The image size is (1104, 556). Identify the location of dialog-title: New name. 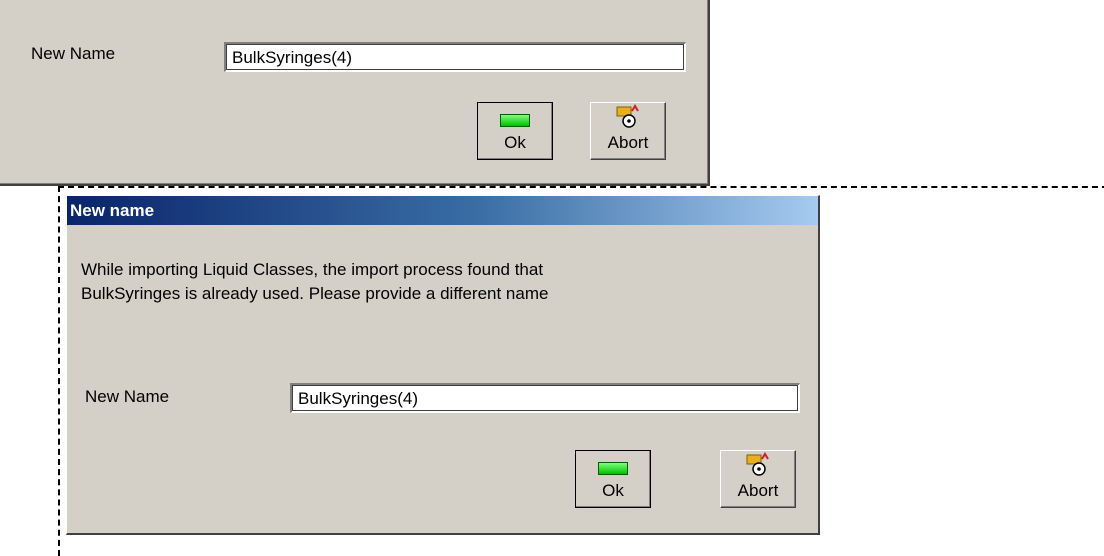
(112, 210).